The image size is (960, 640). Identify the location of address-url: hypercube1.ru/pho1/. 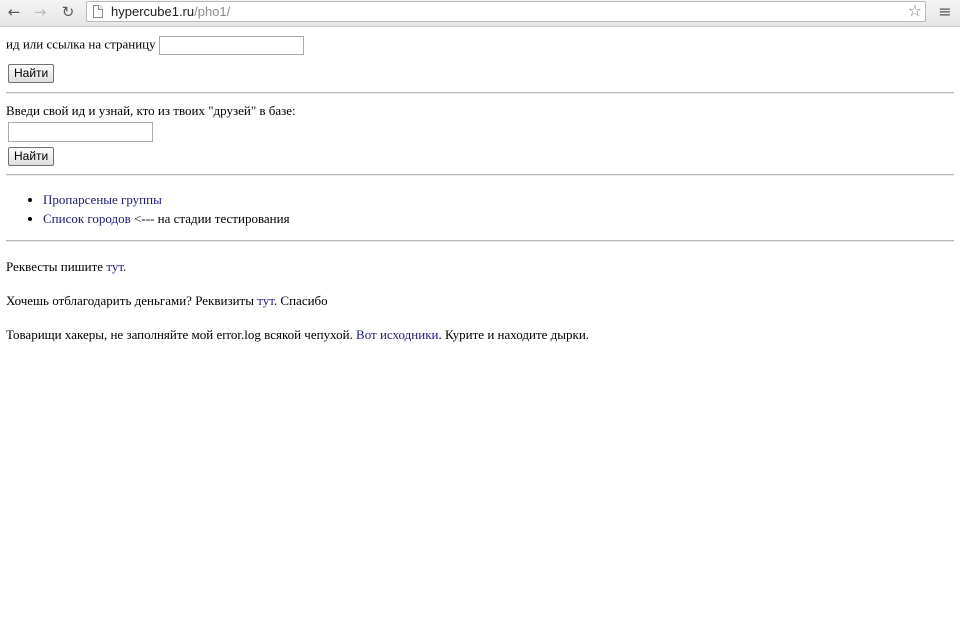
(170, 11).